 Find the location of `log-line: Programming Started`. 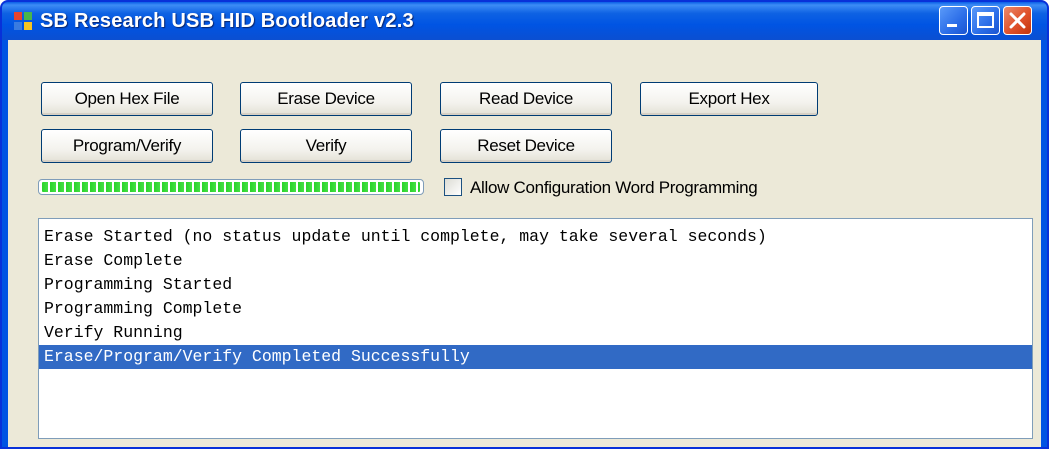

log-line: Programming Started is located at coordinates (535, 285).